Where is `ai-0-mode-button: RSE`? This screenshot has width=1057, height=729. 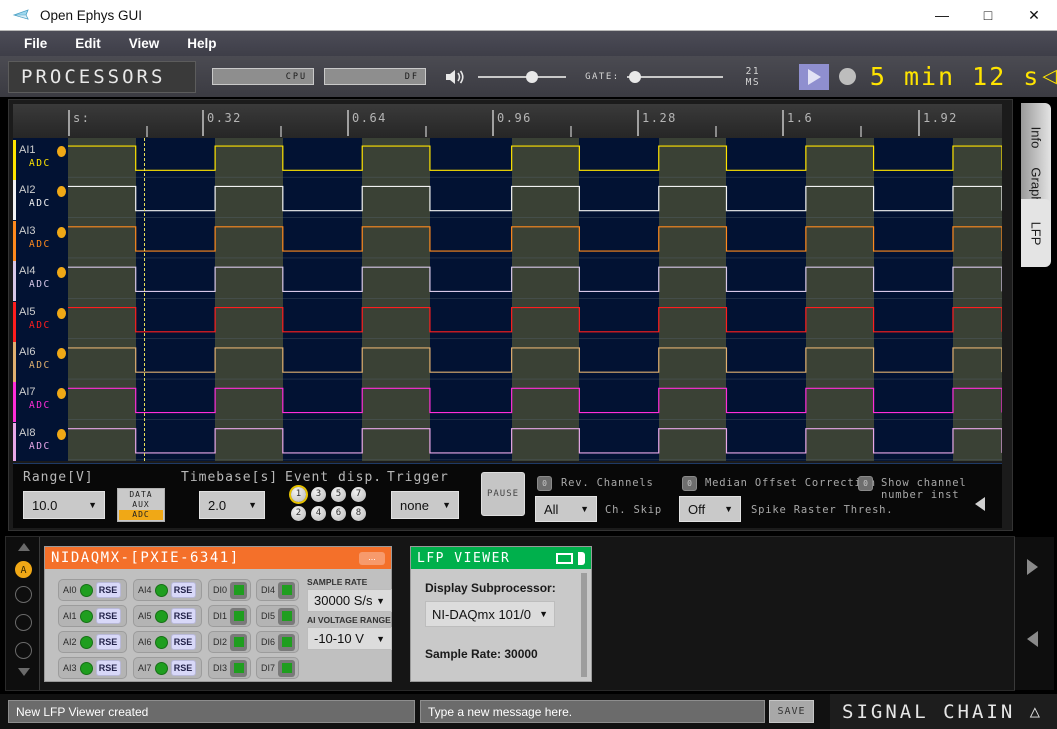
ai-0-mode-button: RSE is located at coordinates (108, 590).